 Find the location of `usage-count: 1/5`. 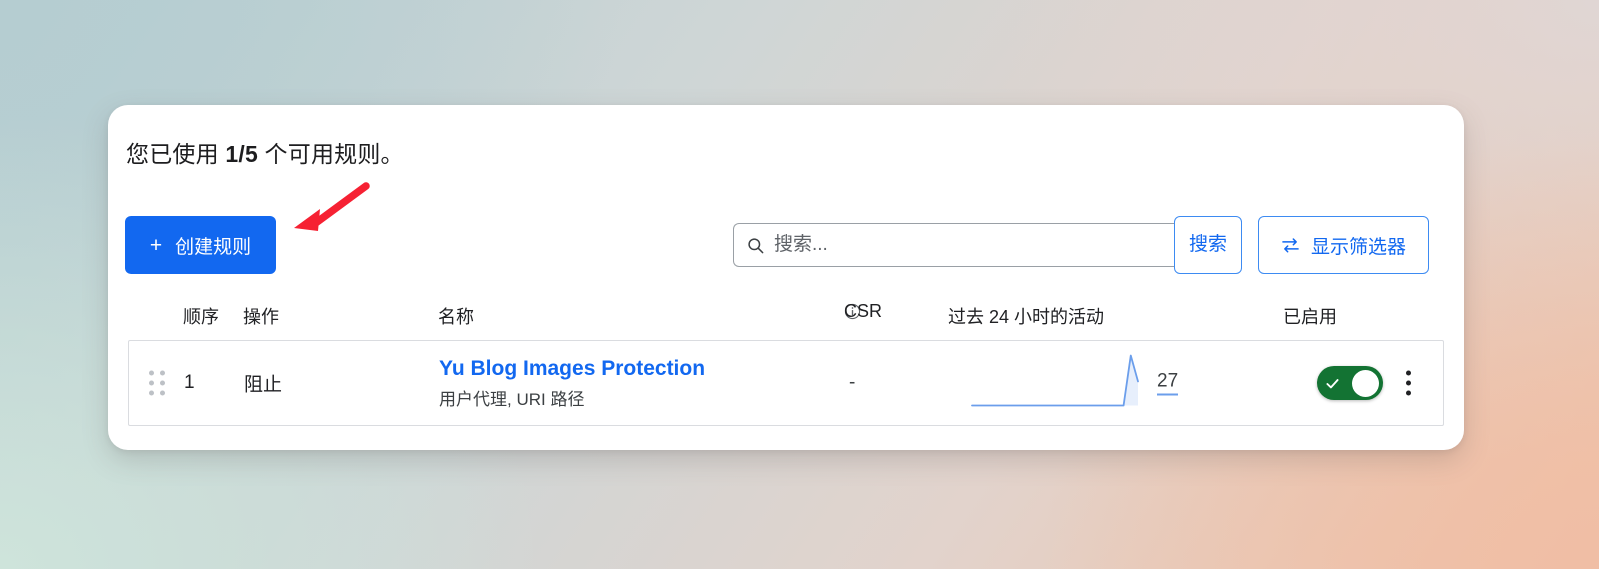

usage-count: 1/5 is located at coordinates (241, 154).